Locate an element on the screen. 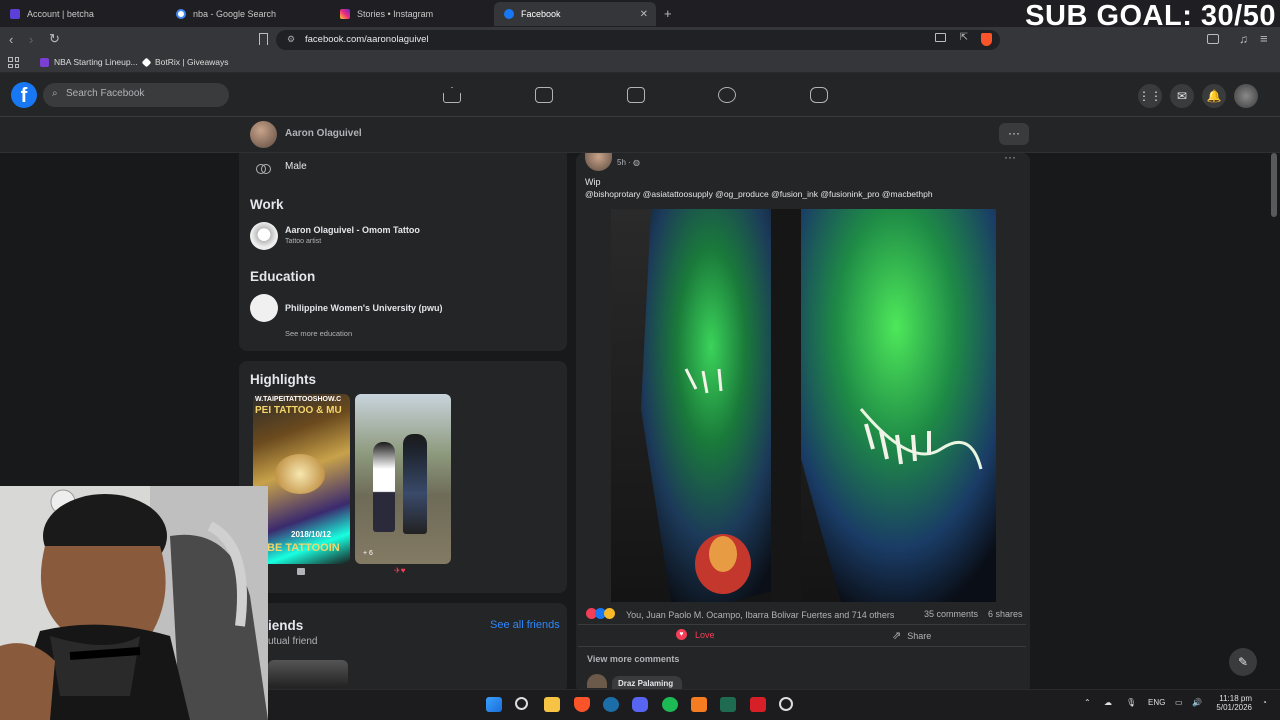 This screenshot has width=1280, height=720. search-input is located at coordinates (141, 93).